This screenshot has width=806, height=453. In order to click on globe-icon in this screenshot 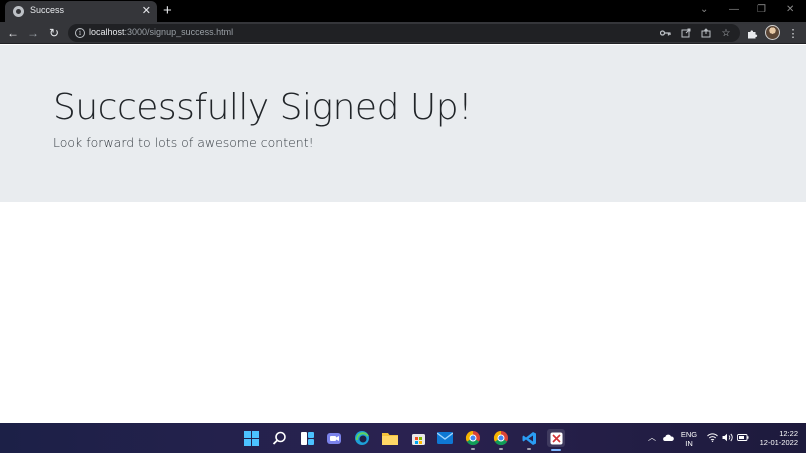, I will do `click(18, 11)`.